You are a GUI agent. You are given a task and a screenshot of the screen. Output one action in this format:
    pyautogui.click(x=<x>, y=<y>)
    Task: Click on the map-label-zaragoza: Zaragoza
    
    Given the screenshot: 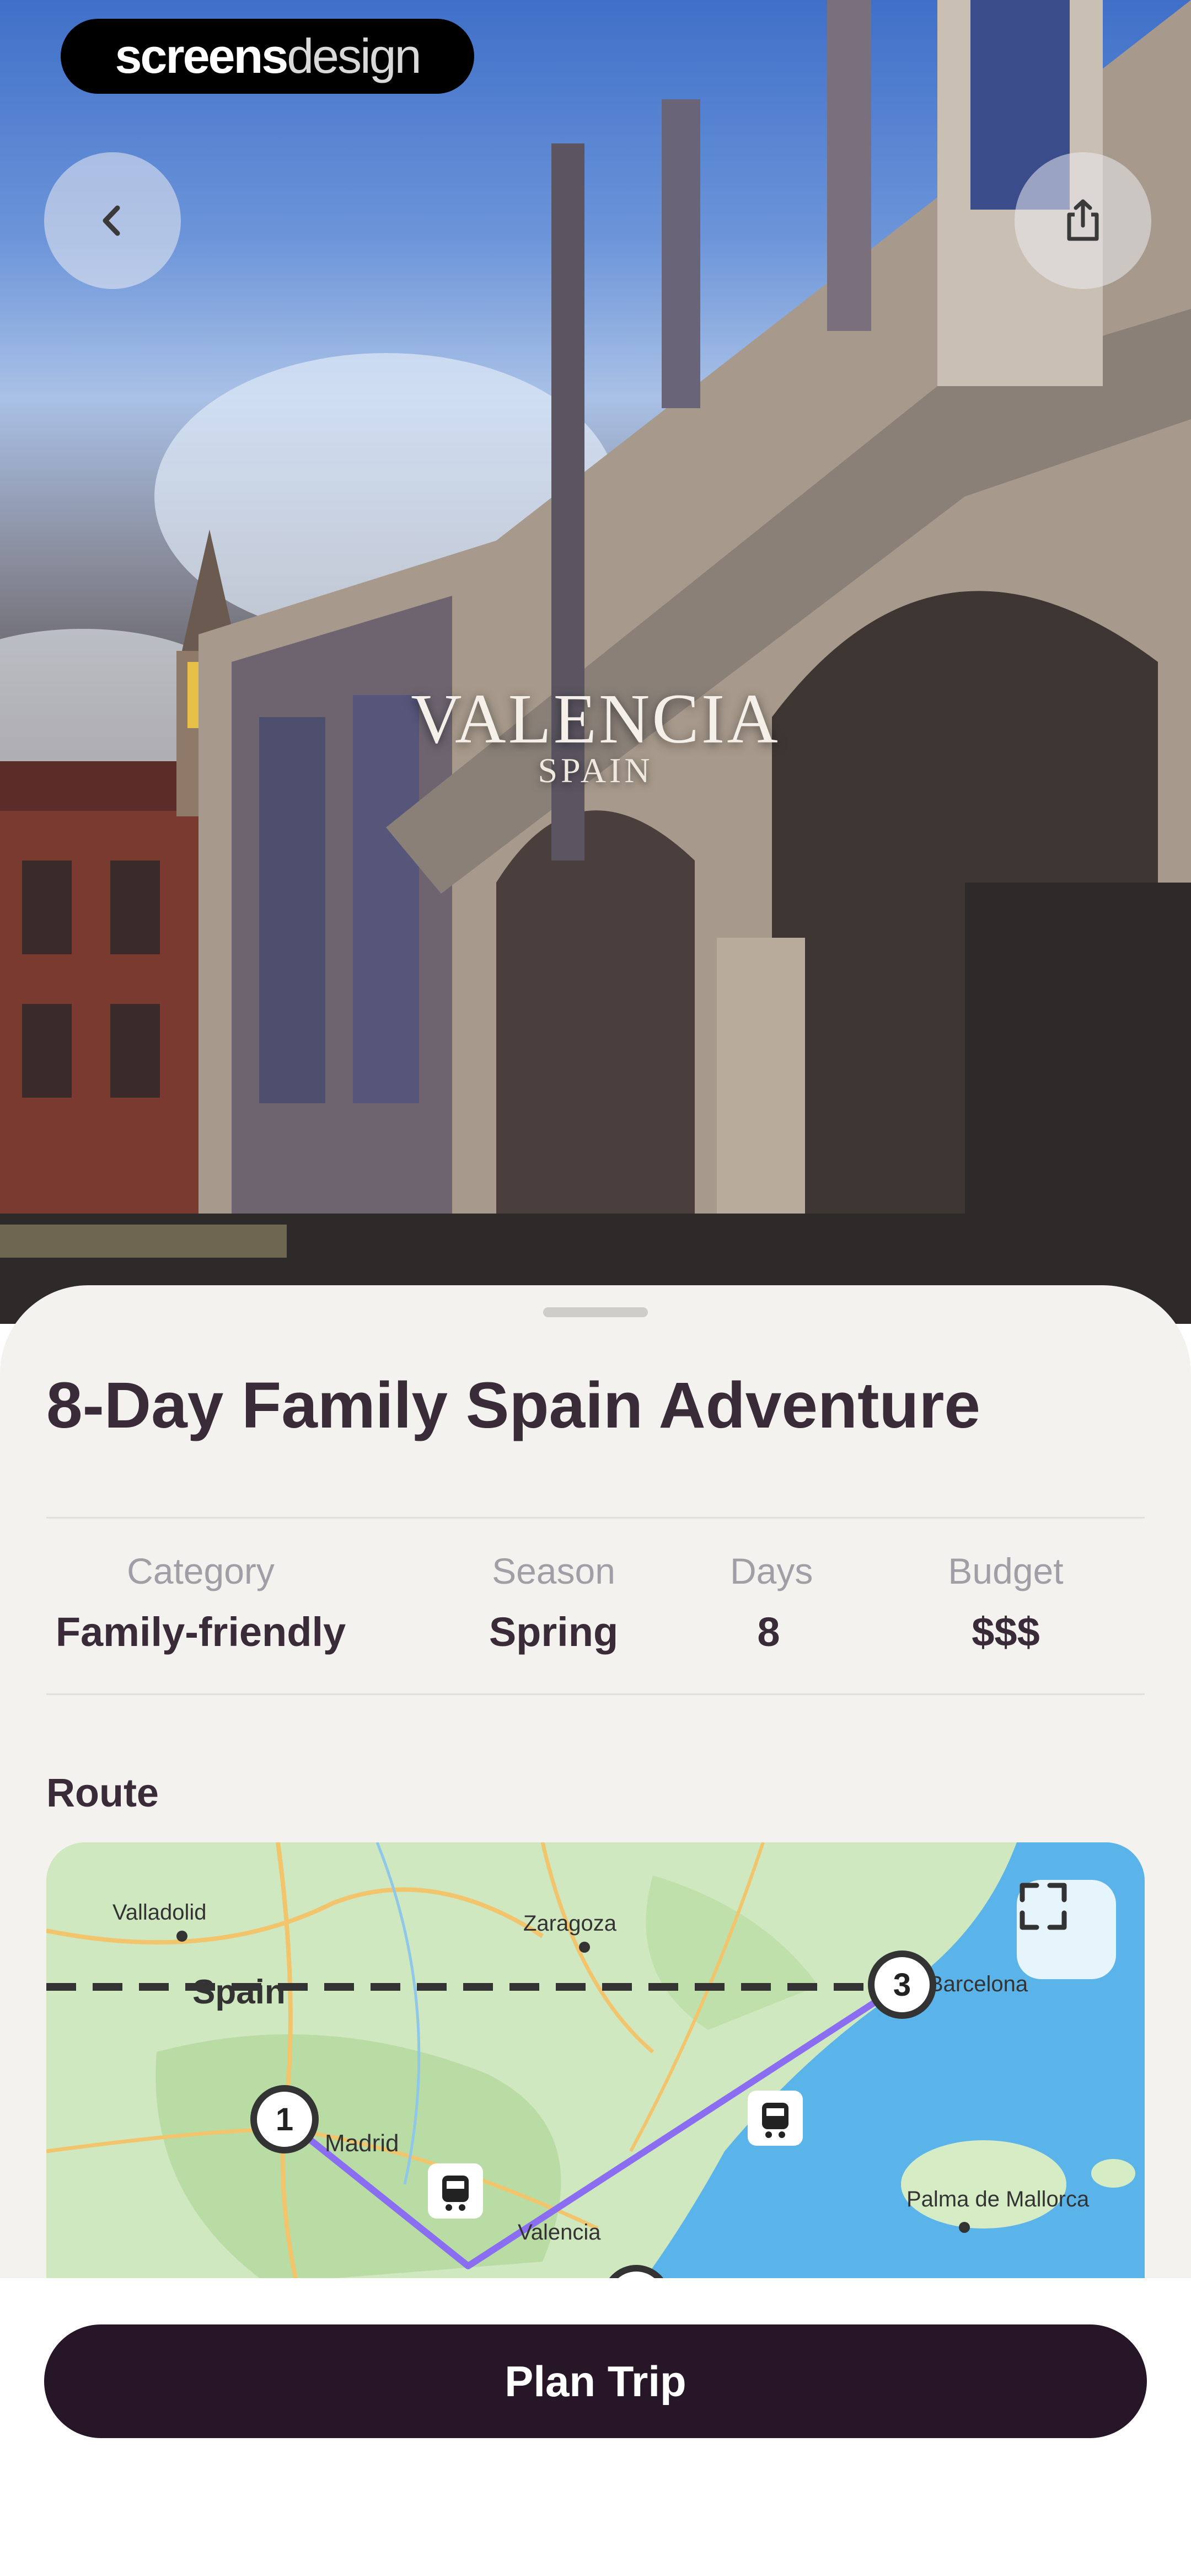 What is the action you would take?
    pyautogui.click(x=570, y=1923)
    